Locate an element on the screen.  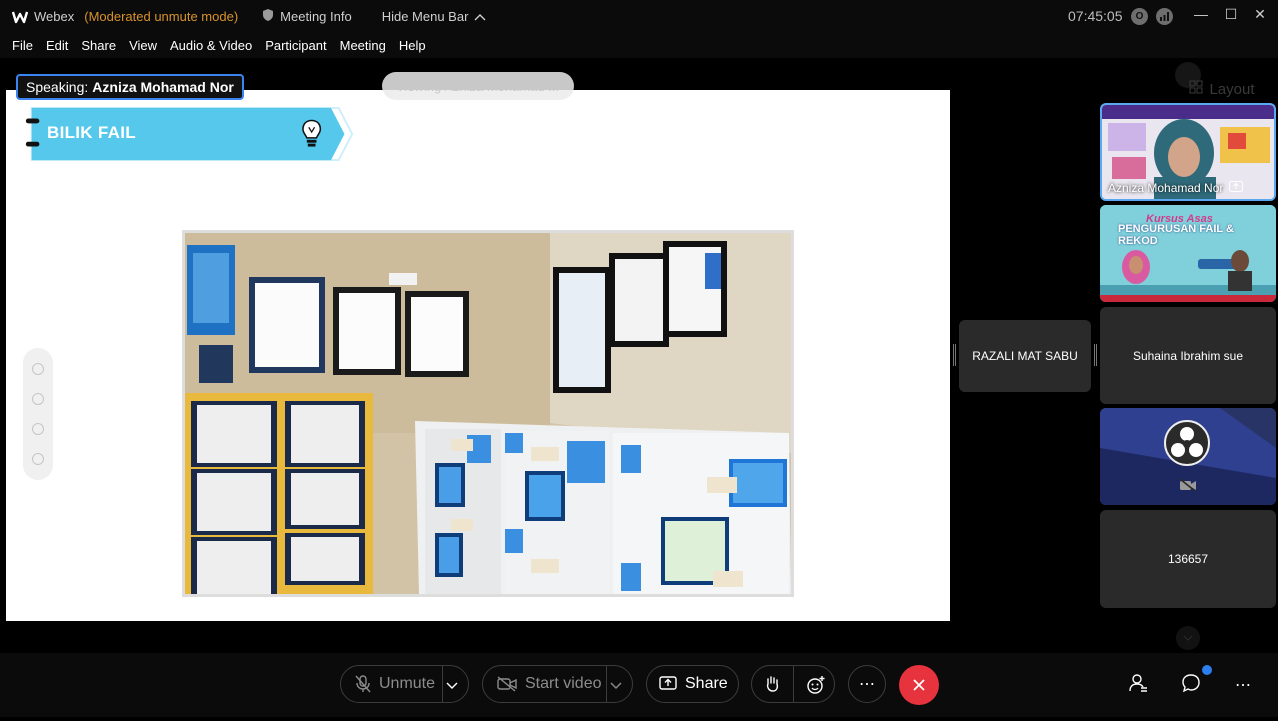
more-panels-icon: ⋯ is located at coordinates (1243, 685).